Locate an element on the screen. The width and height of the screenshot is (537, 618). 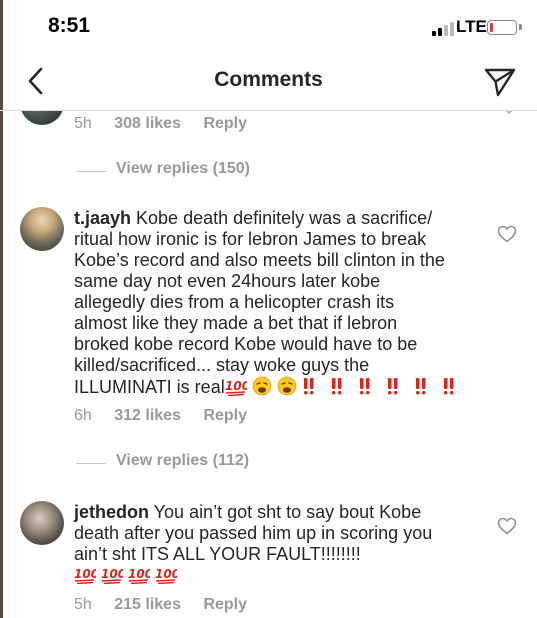
comment-text-line: ILLUMINATI is real is located at coordinates (149, 387).